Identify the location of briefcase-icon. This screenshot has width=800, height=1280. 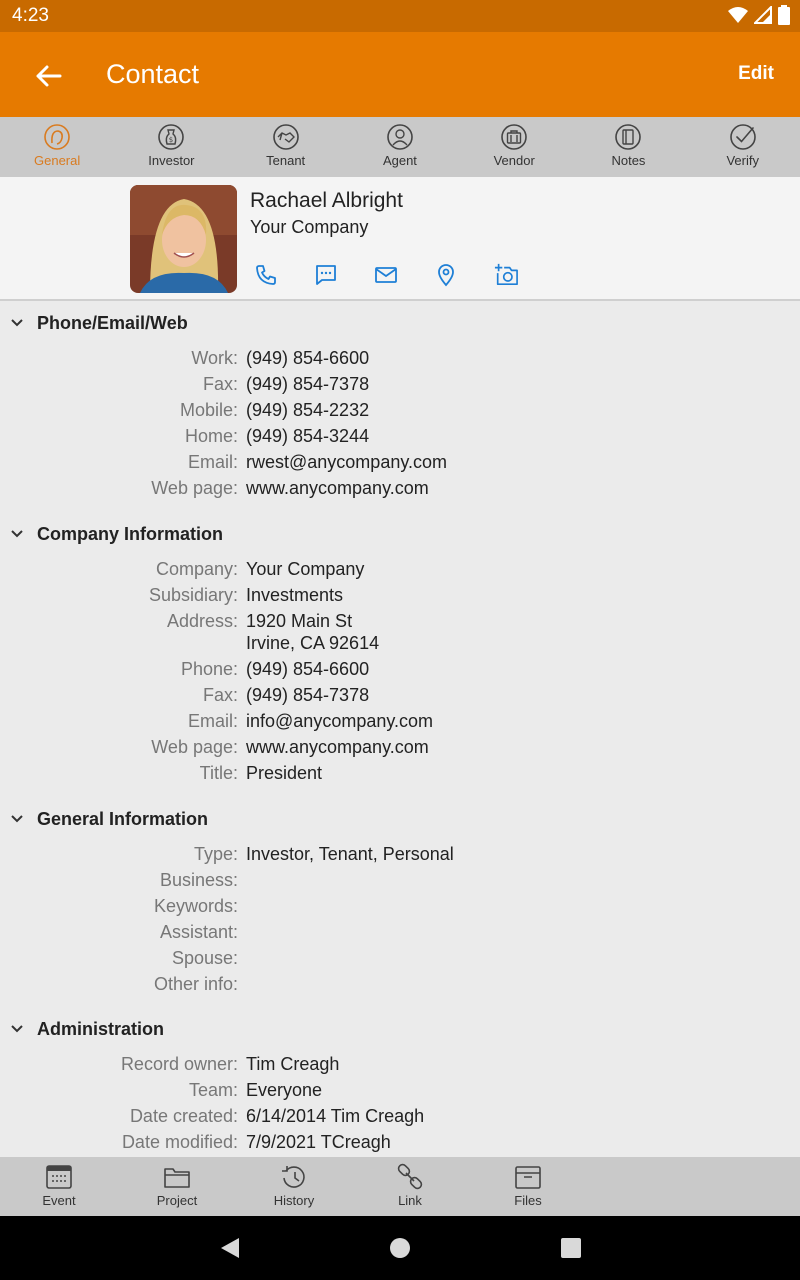
(514, 137).